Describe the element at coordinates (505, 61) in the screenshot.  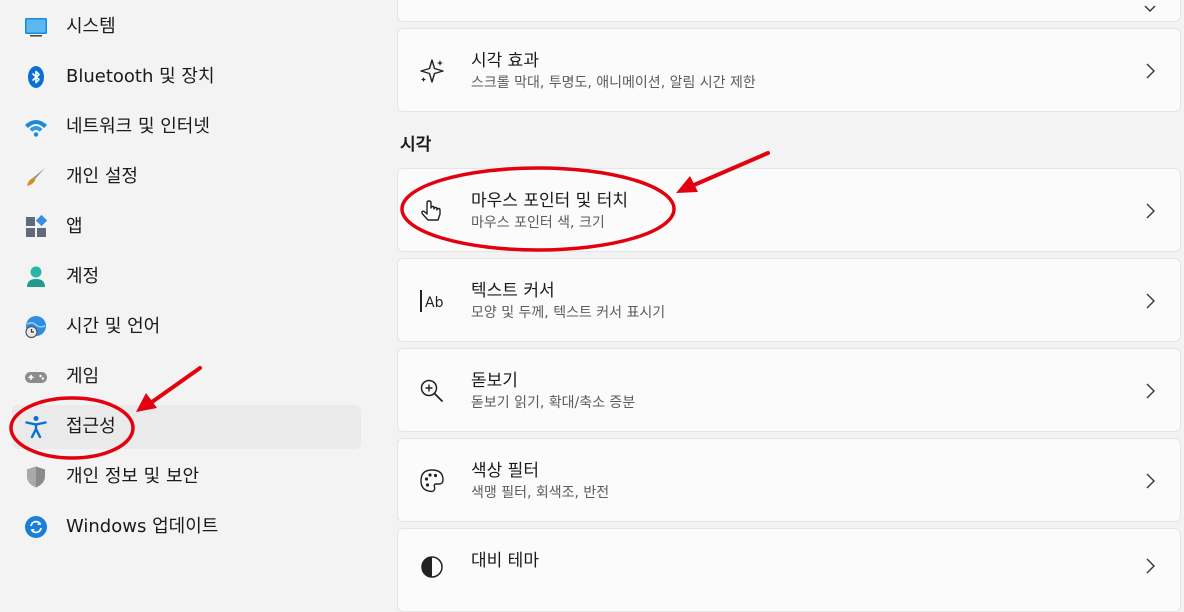
I see `card-title: 시각 효과` at that location.